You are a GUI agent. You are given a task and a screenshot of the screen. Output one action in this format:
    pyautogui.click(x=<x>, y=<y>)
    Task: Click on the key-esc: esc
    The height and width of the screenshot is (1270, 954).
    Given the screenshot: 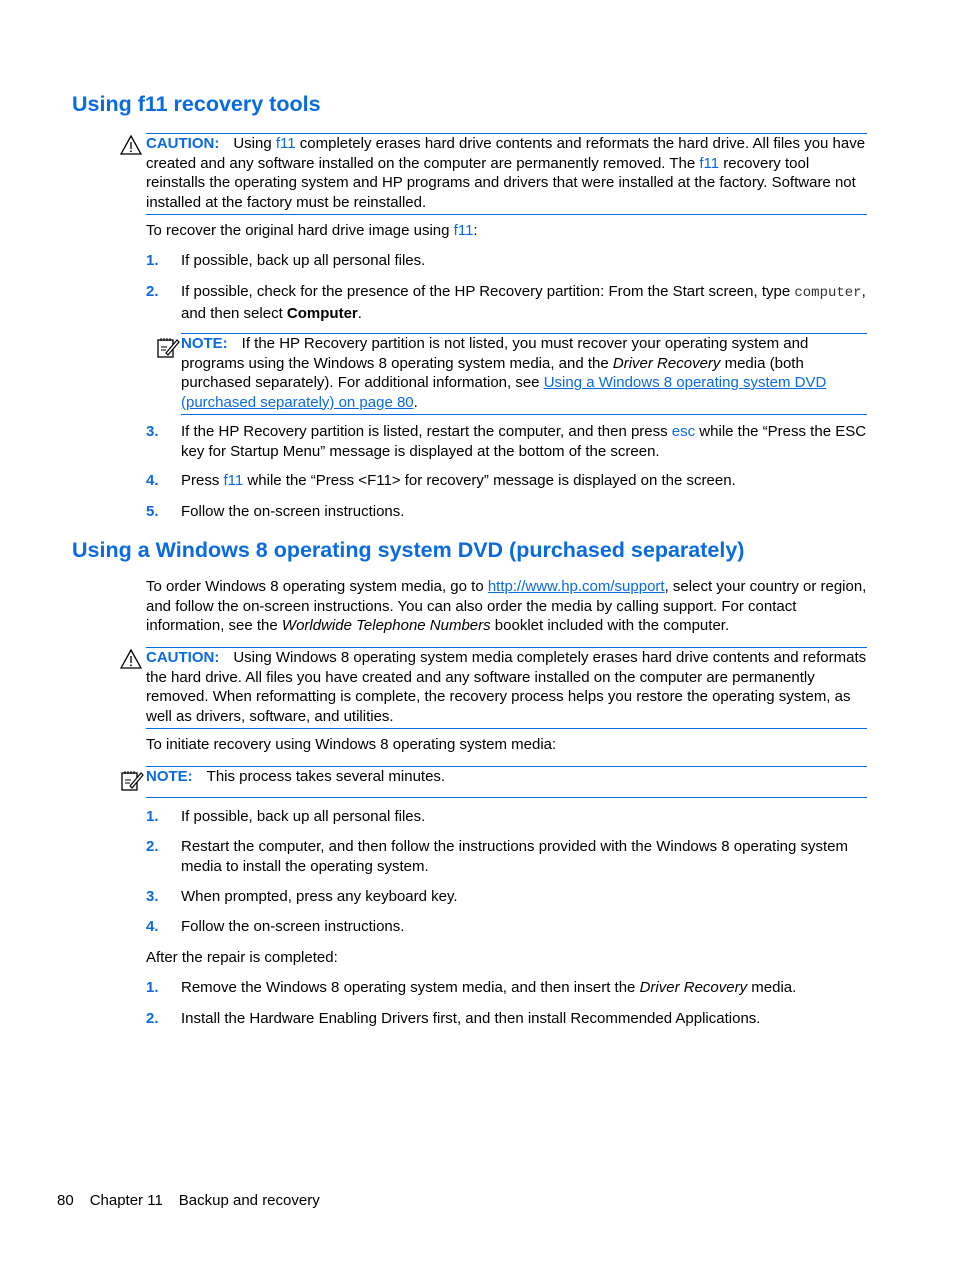 What is the action you would take?
    pyautogui.click(x=683, y=431)
    